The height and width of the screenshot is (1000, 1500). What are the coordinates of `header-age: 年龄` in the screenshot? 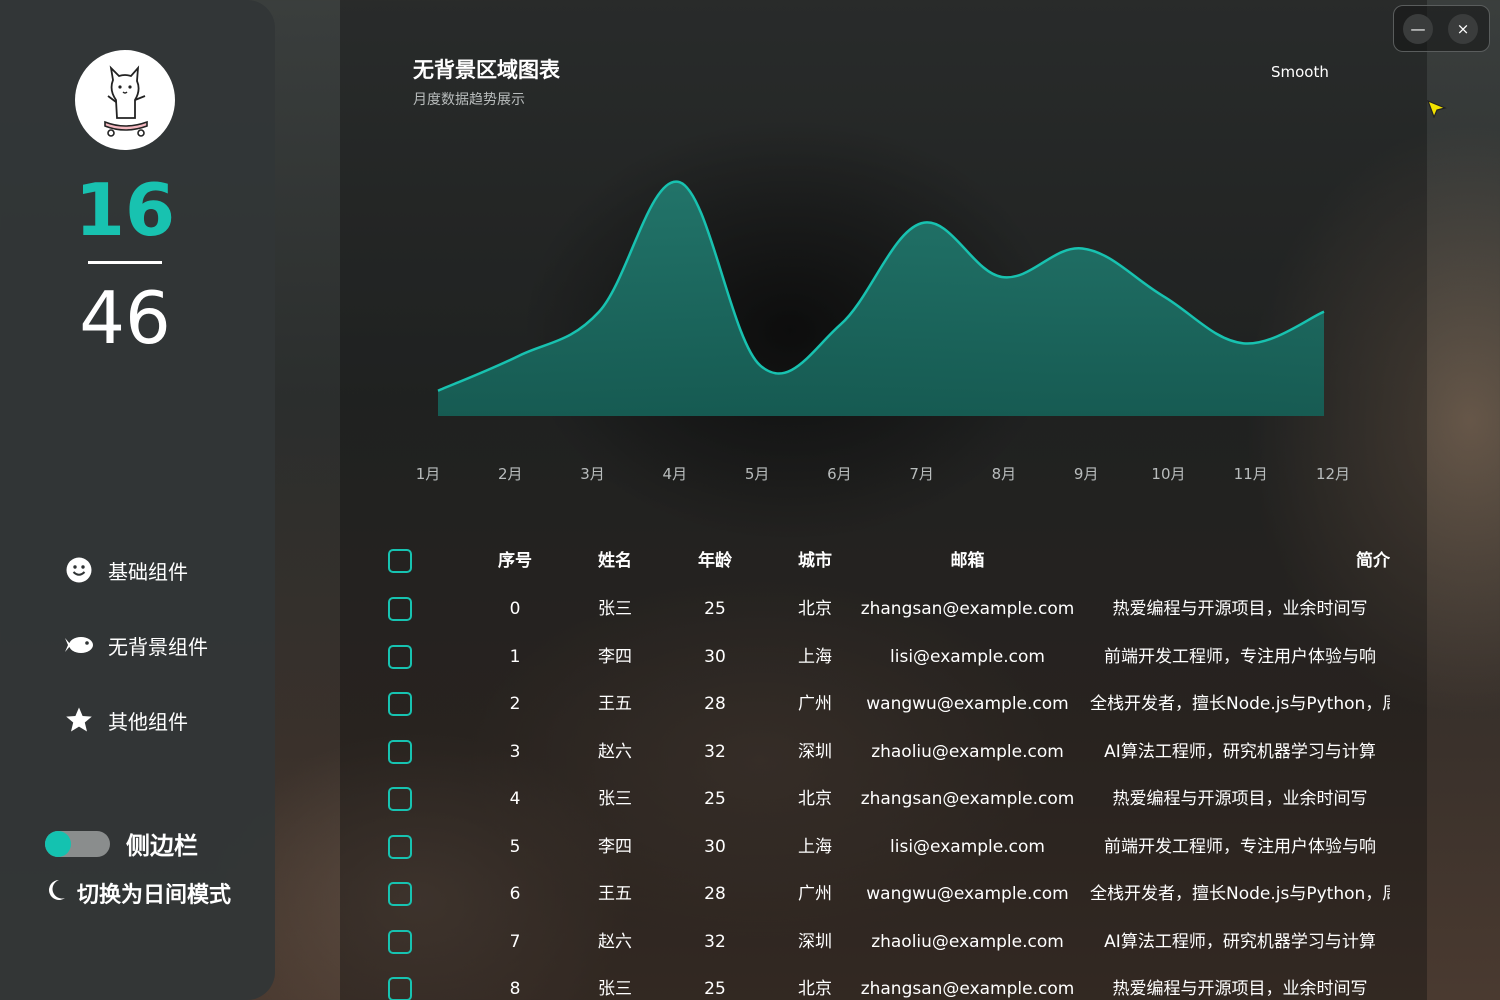 It's located at (715, 561).